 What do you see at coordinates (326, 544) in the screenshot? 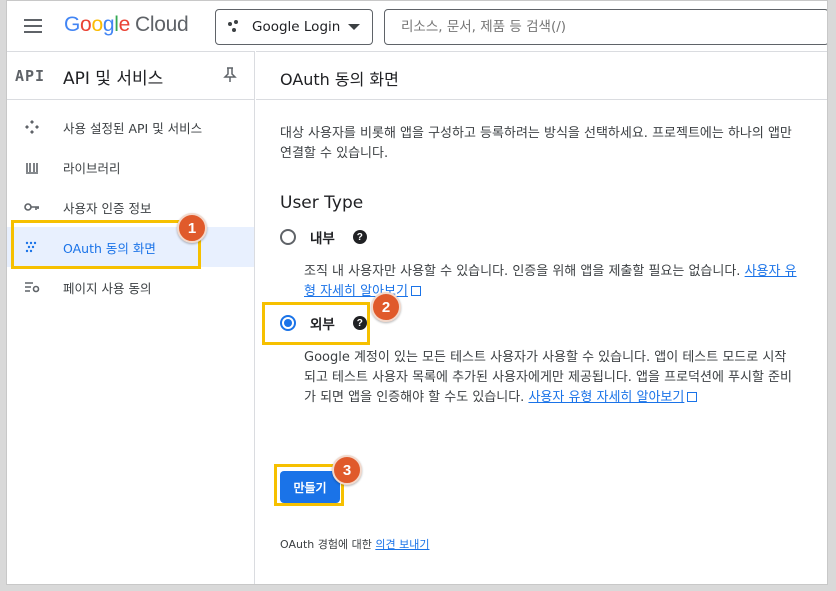
I see `feedback-text: OAuth 경험에 대한` at bounding box center [326, 544].